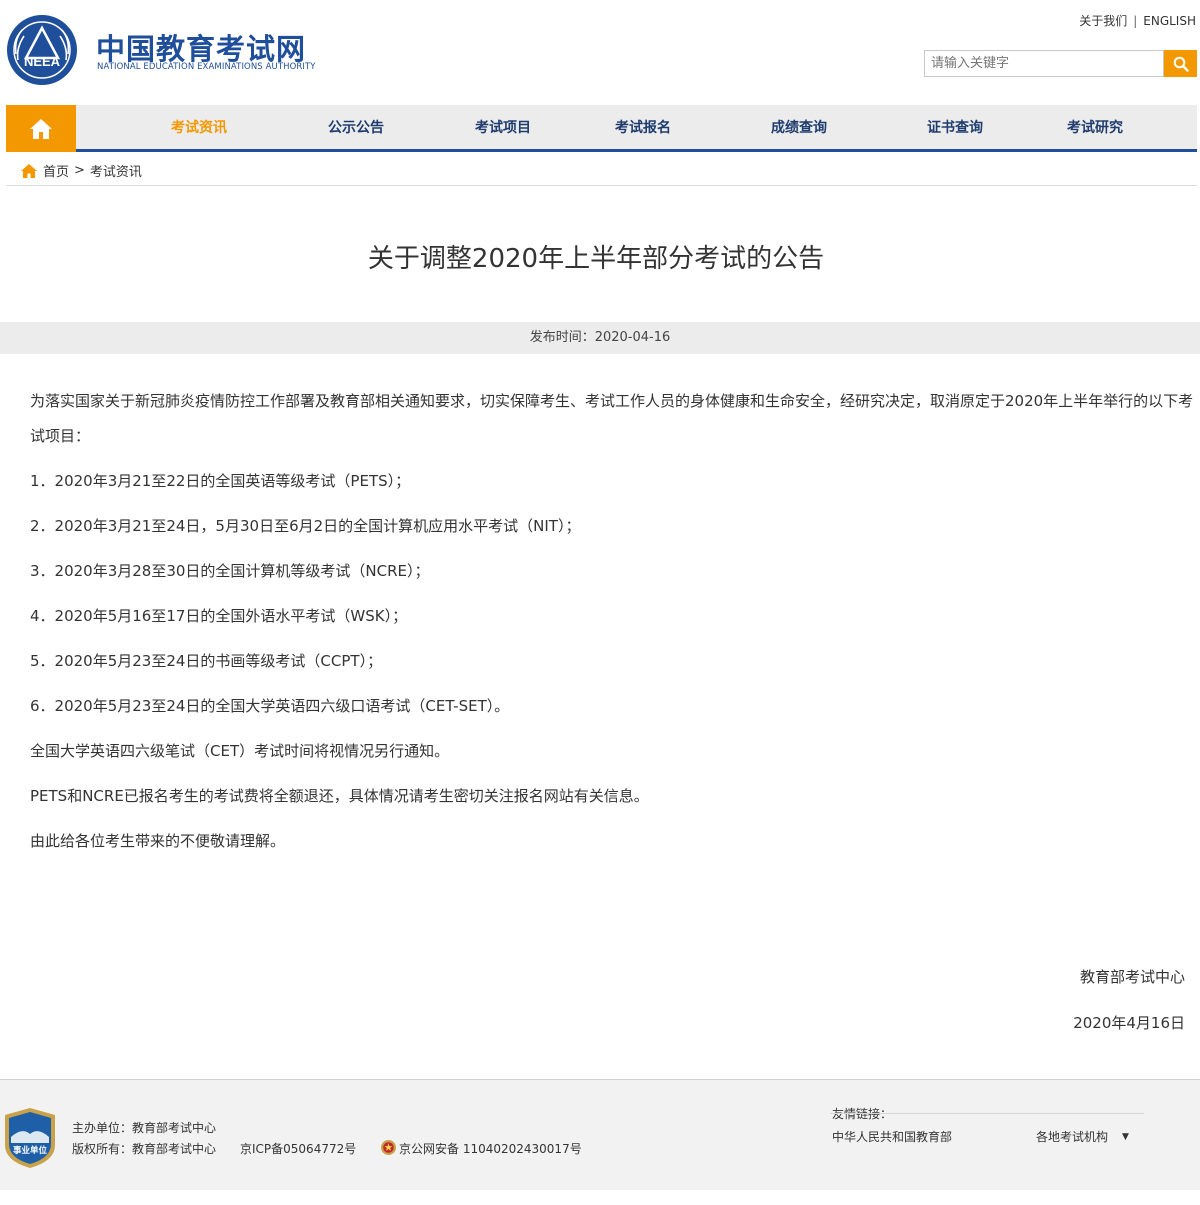 The image size is (1200, 1205). What do you see at coordinates (206, 661) in the screenshot?
I see `exam-item: 5．2020年5月23至24日的书画等级考试（CCPT）；` at bounding box center [206, 661].